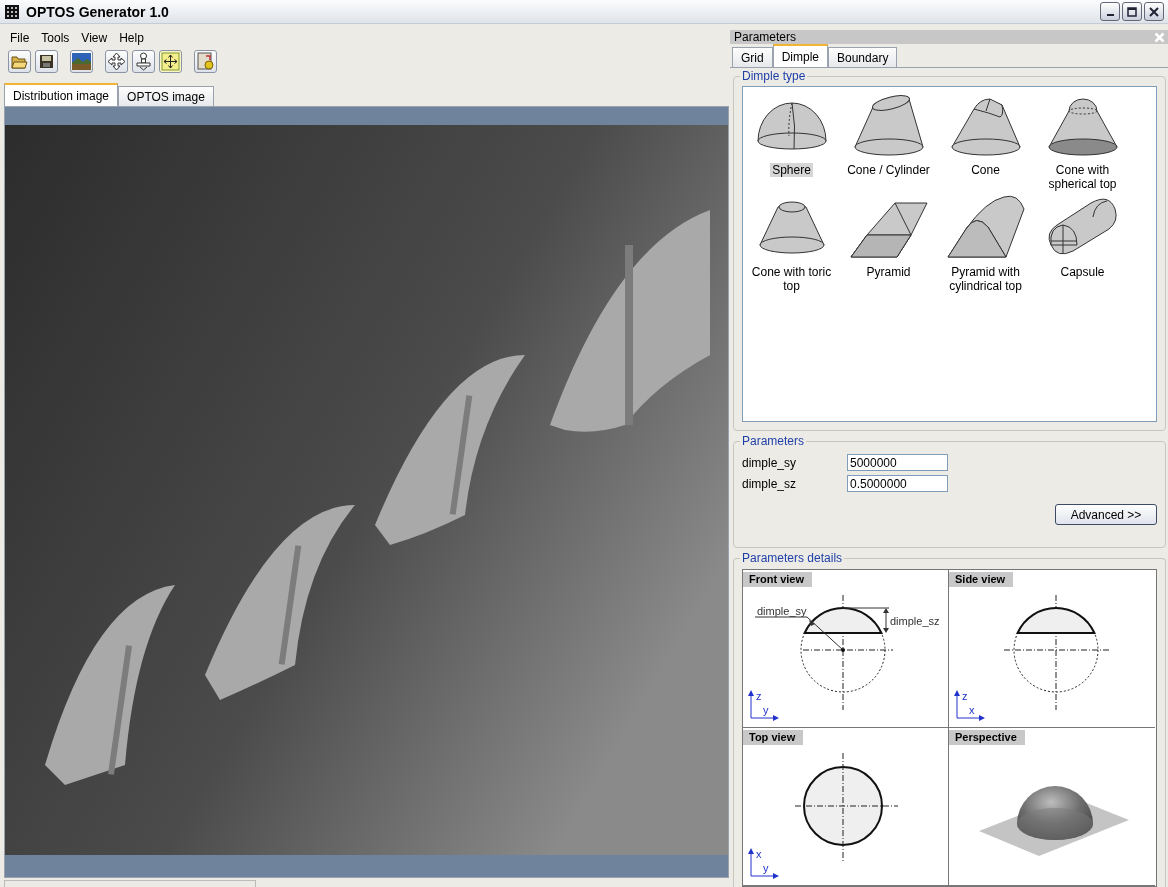 This screenshot has width=1168, height=887. I want to click on open-folder-icon, so click(19, 61).